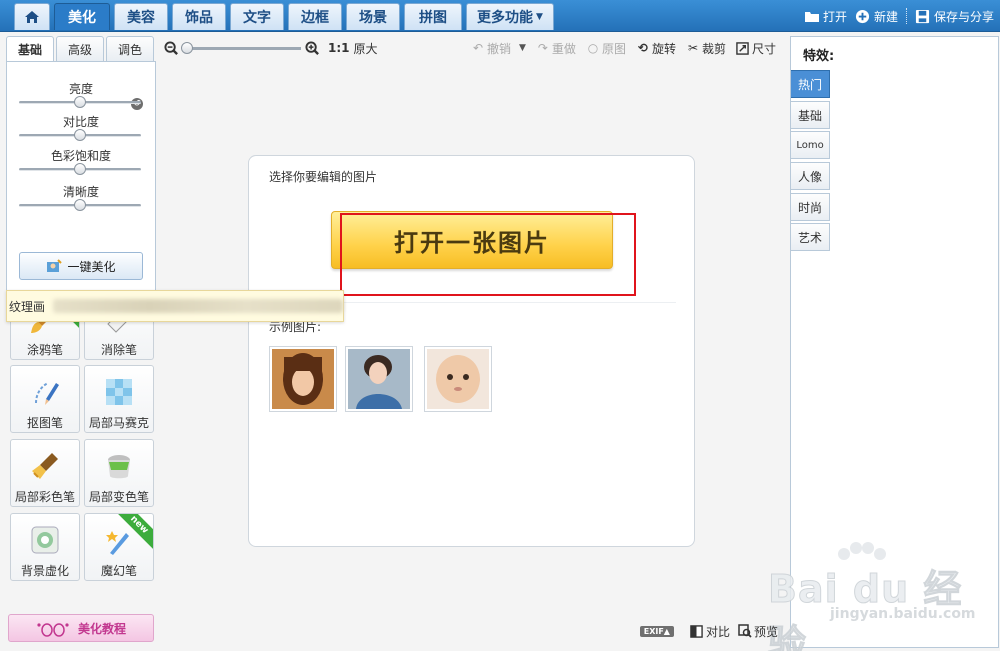 This screenshot has width=1000, height=651. I want to click on compare-button: 对比, so click(710, 631).